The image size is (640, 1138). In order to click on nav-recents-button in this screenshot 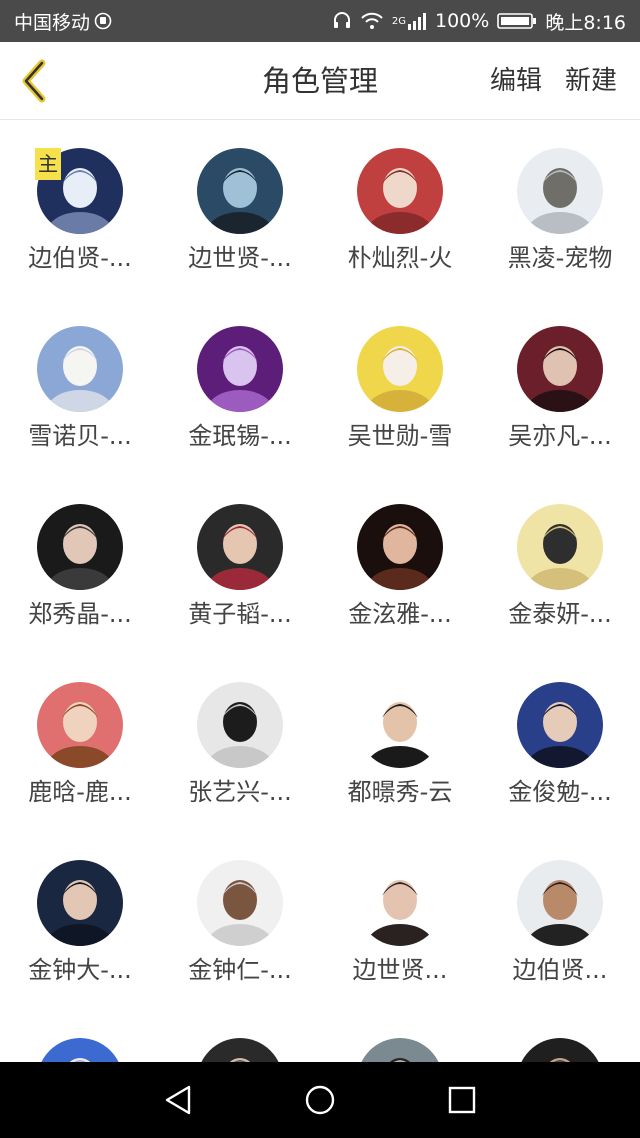, I will do `click(462, 1100)`.